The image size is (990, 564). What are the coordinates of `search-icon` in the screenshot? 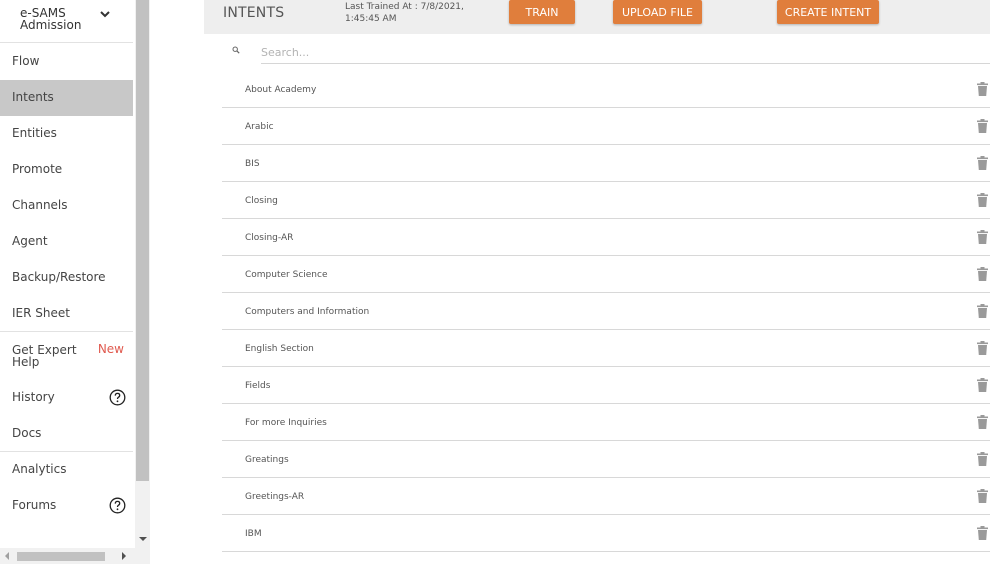 It's located at (236, 50).